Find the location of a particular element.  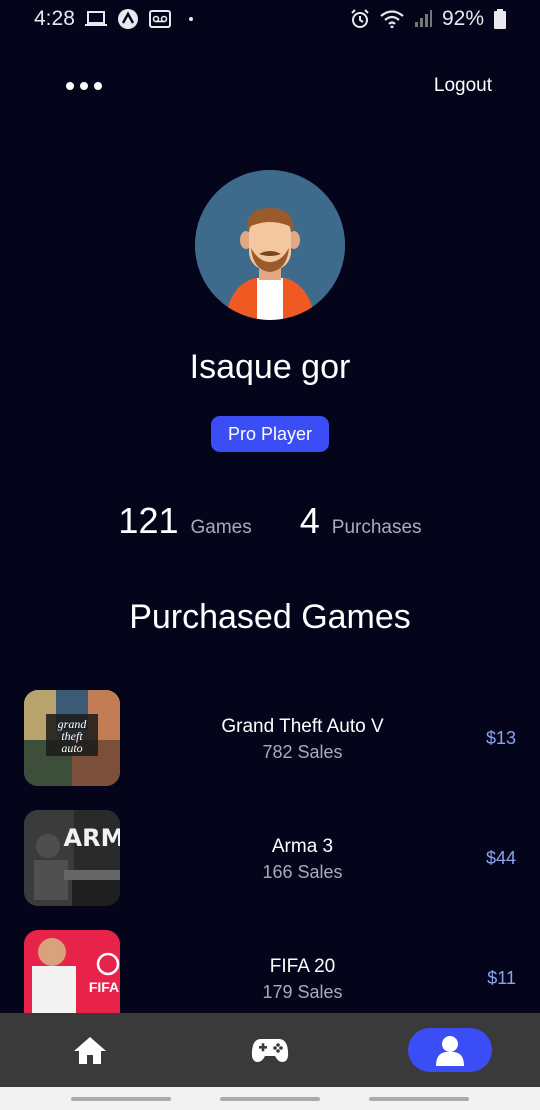

games-stat: 121 Games is located at coordinates (184, 521).